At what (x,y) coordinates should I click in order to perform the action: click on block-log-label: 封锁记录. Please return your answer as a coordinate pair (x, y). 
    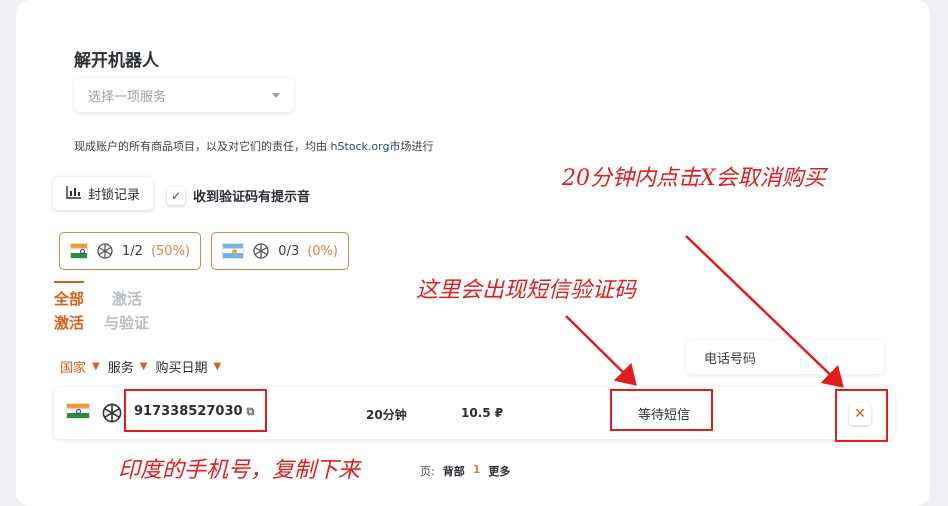
    Looking at the image, I should click on (113, 195).